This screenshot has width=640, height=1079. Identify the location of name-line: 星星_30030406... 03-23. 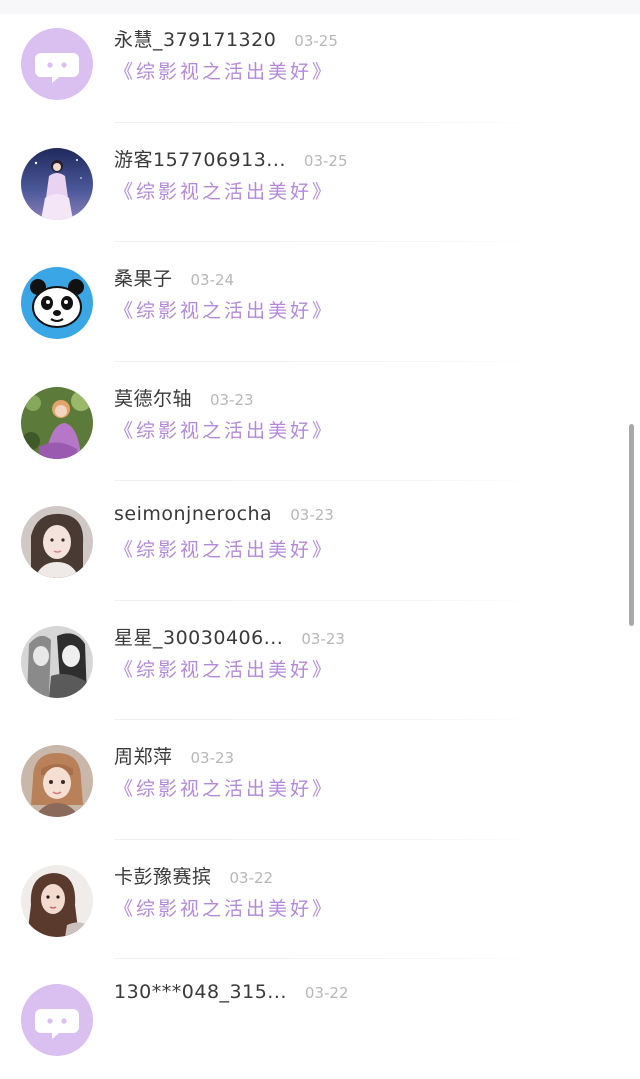
(229, 637).